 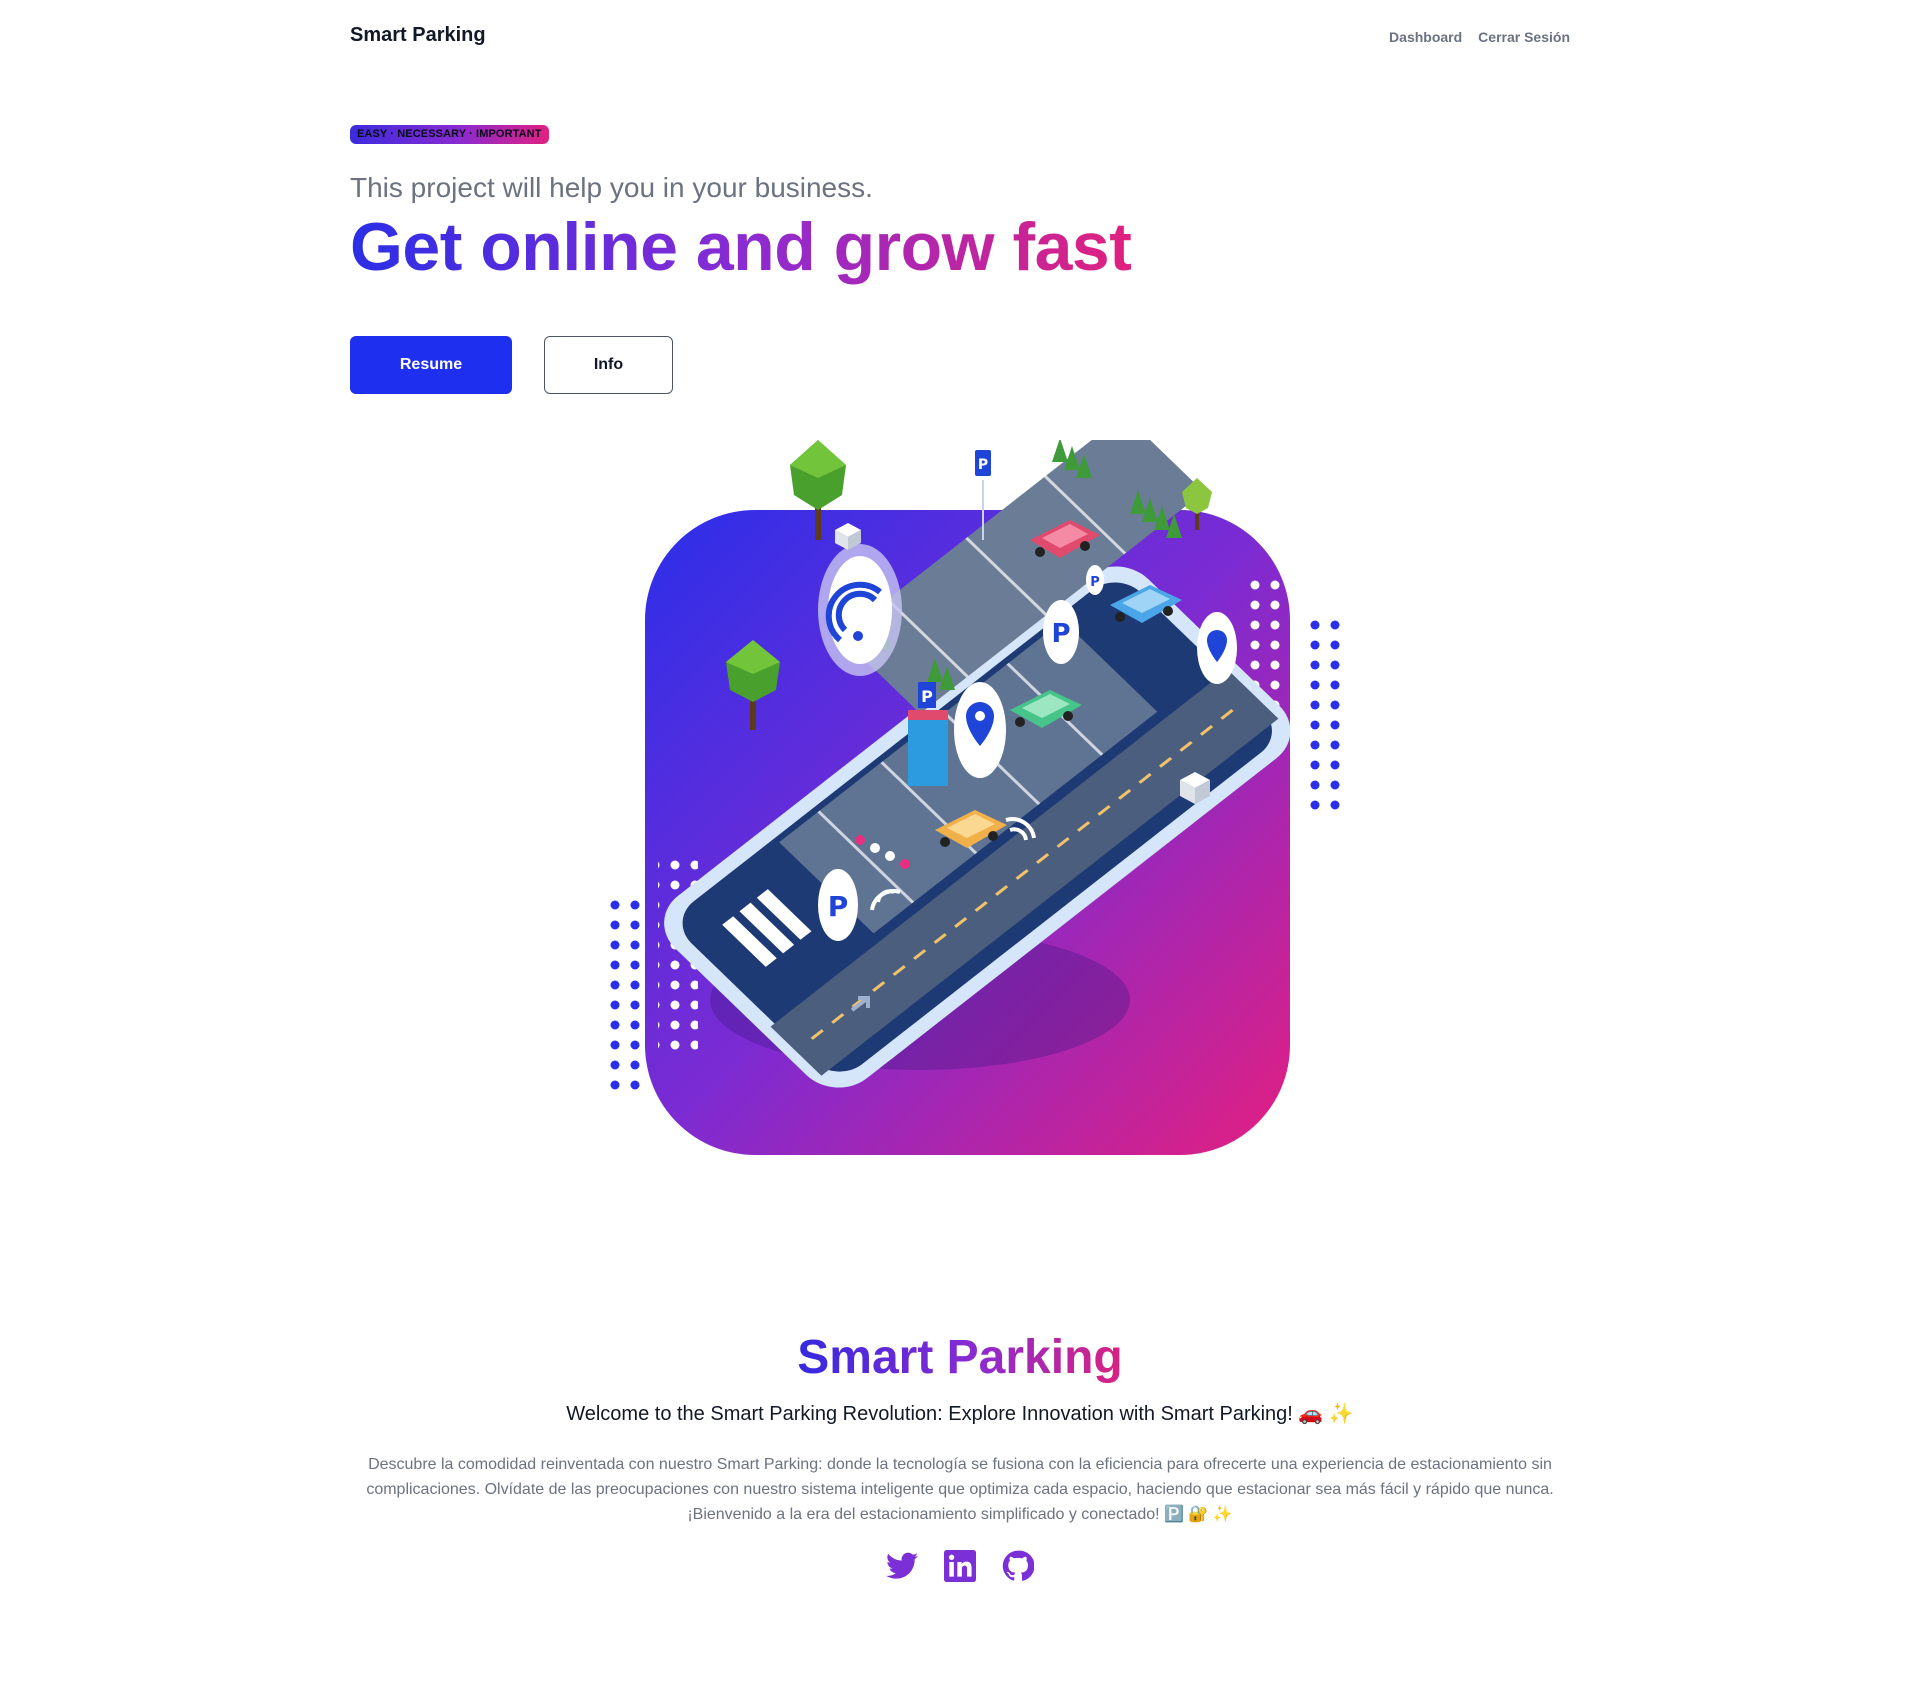 What do you see at coordinates (960, 1357) in the screenshot?
I see `footer-title: Smart Parking` at bounding box center [960, 1357].